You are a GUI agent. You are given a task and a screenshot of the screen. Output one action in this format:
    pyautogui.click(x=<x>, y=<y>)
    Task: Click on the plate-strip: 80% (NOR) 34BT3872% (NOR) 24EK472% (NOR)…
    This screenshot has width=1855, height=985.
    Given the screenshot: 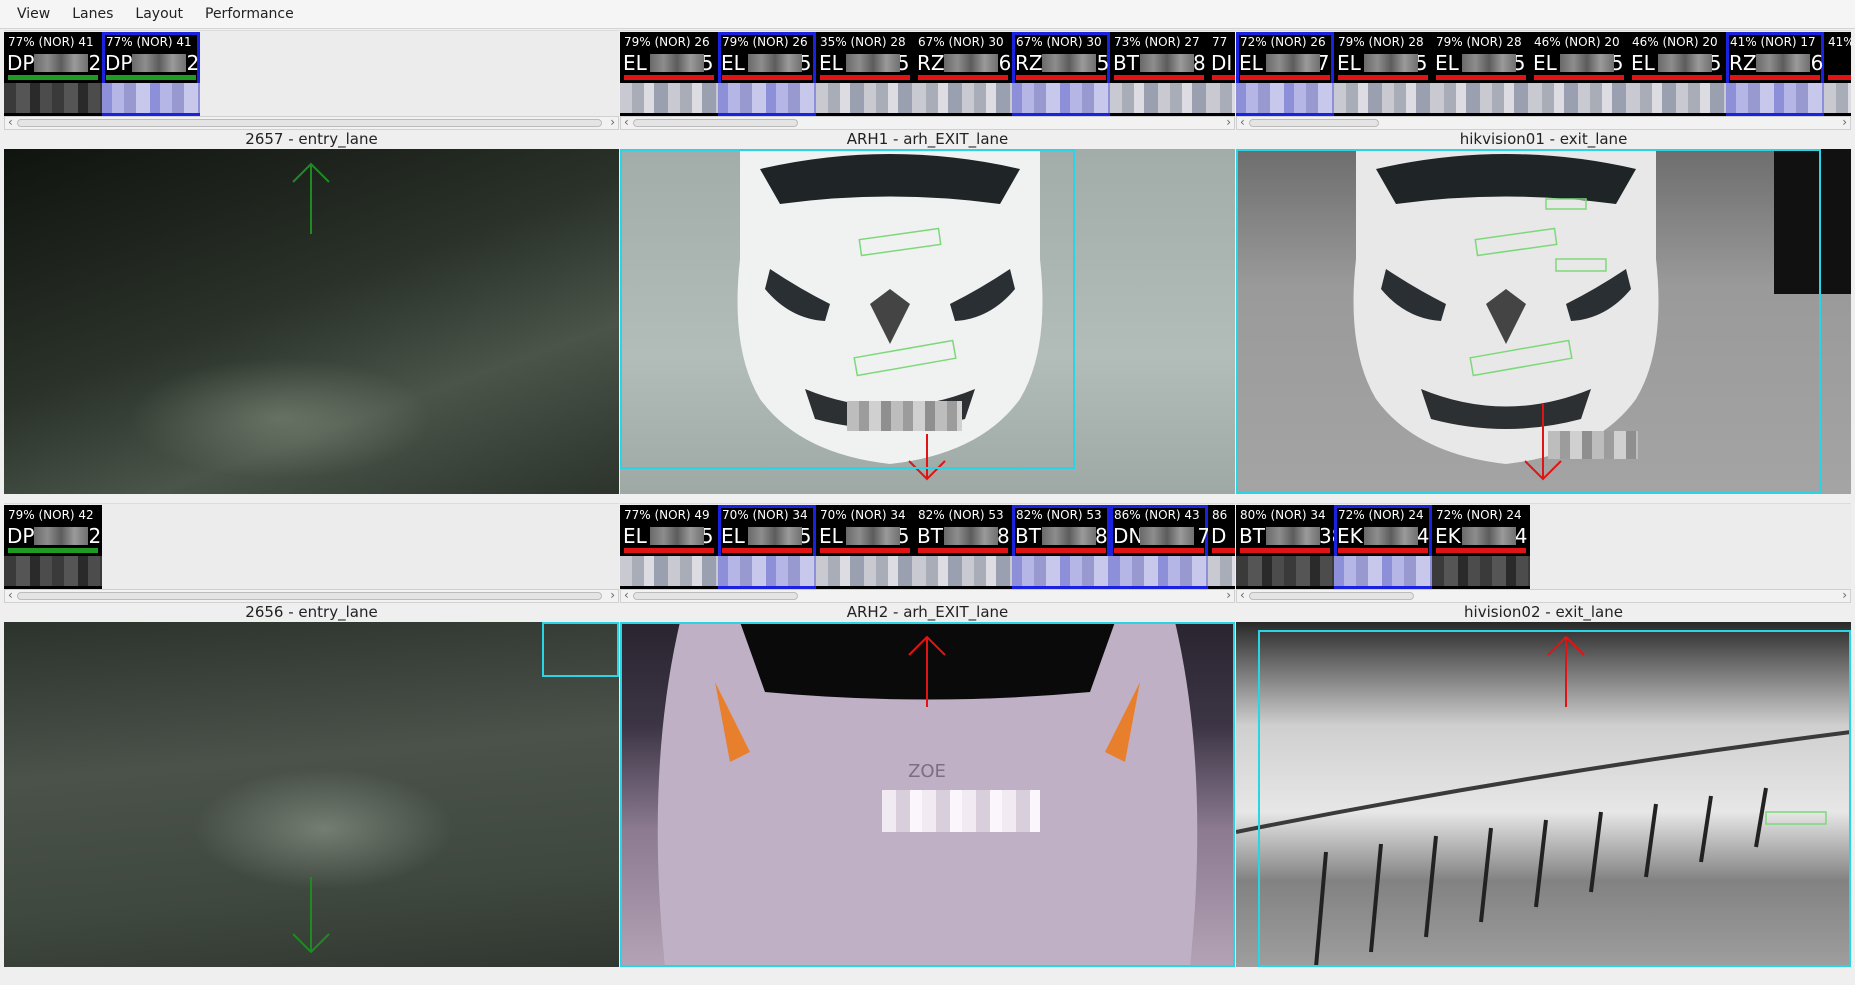 What is the action you would take?
    pyautogui.click(x=1543, y=546)
    